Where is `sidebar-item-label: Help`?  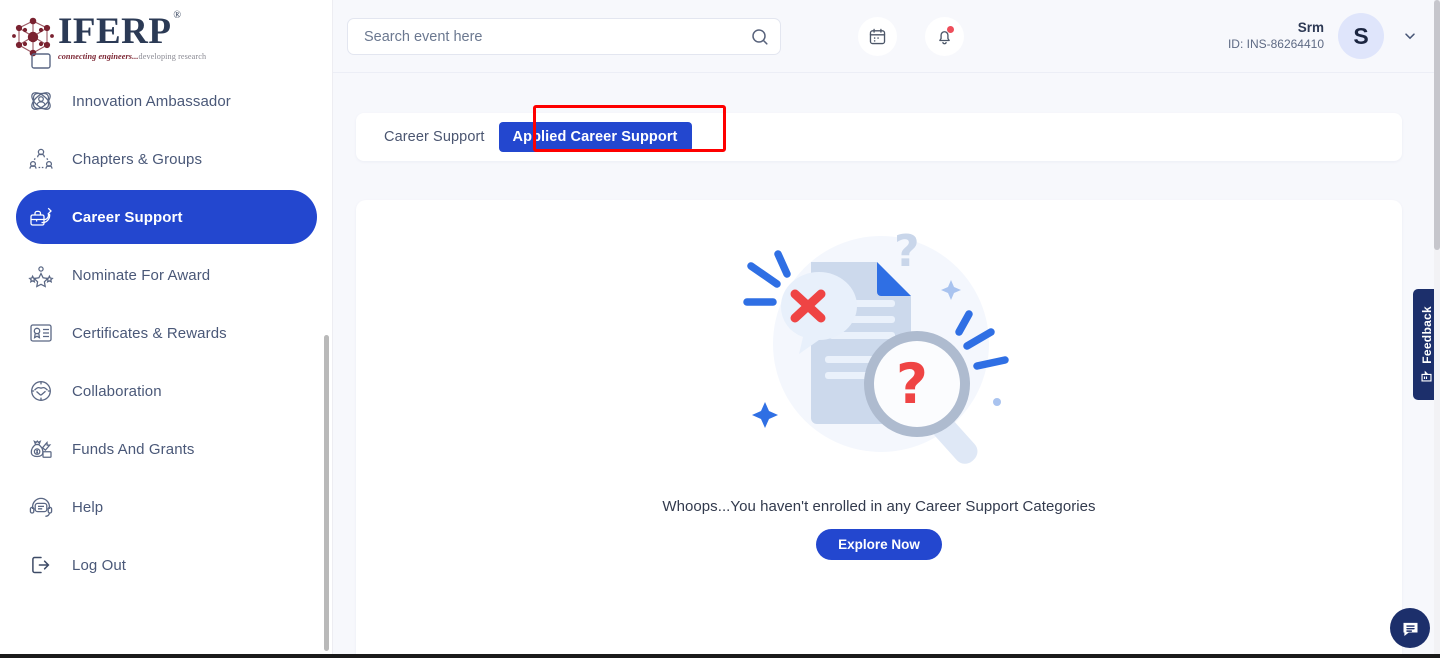
sidebar-item-label: Help is located at coordinates (88, 507).